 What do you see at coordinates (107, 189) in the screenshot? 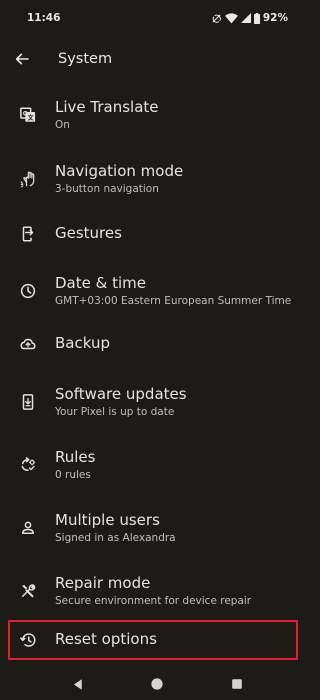
I see `item-subtitle: 3-button navigation` at bounding box center [107, 189].